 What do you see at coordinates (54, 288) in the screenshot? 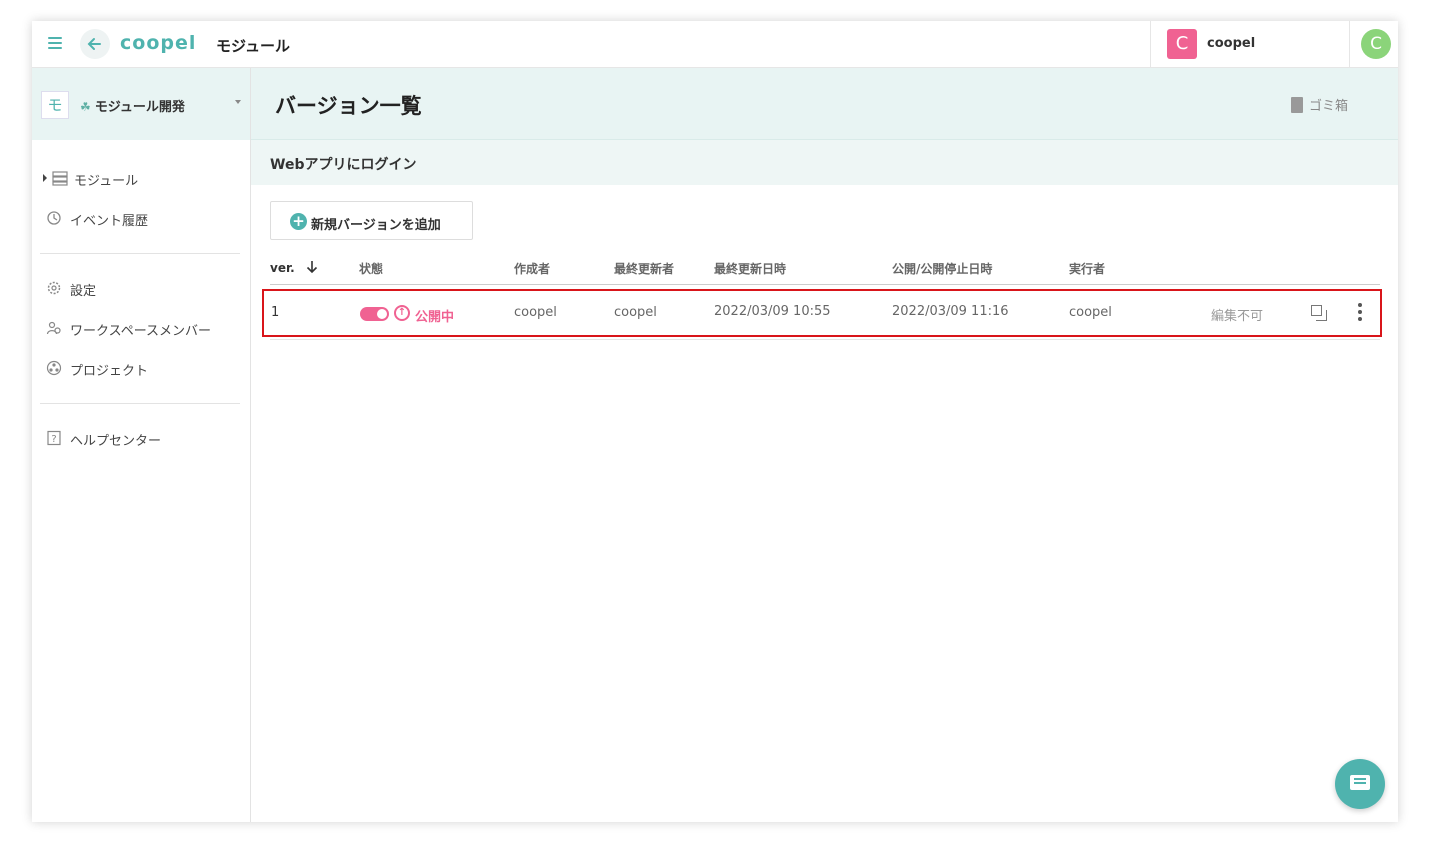
I see `gear-icon` at bounding box center [54, 288].